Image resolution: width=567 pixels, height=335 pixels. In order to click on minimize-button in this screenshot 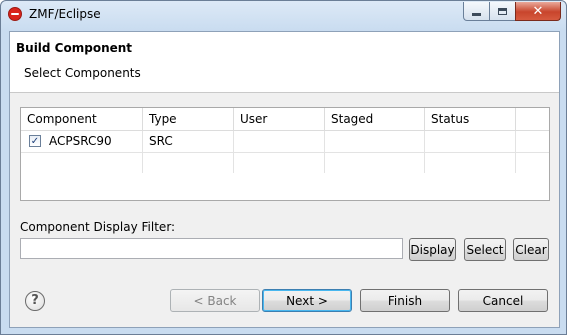, I will do `click(476, 11)`.